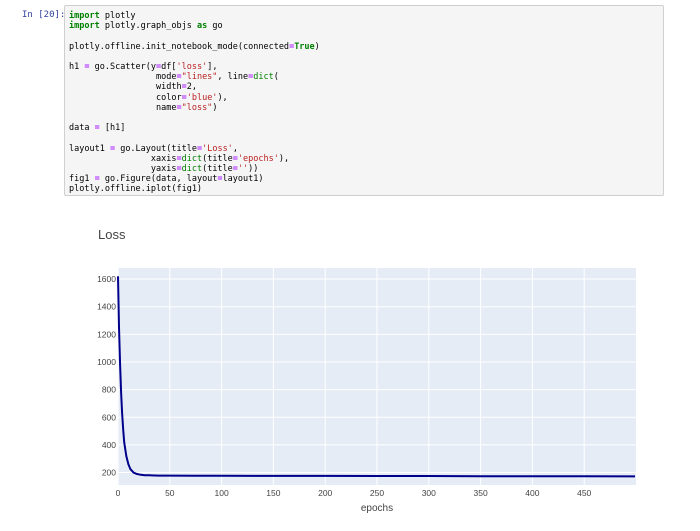 Image resolution: width=700 pixels, height=531 pixels. What do you see at coordinates (77, 67) in the screenshot?
I see `code-token: h1` at bounding box center [77, 67].